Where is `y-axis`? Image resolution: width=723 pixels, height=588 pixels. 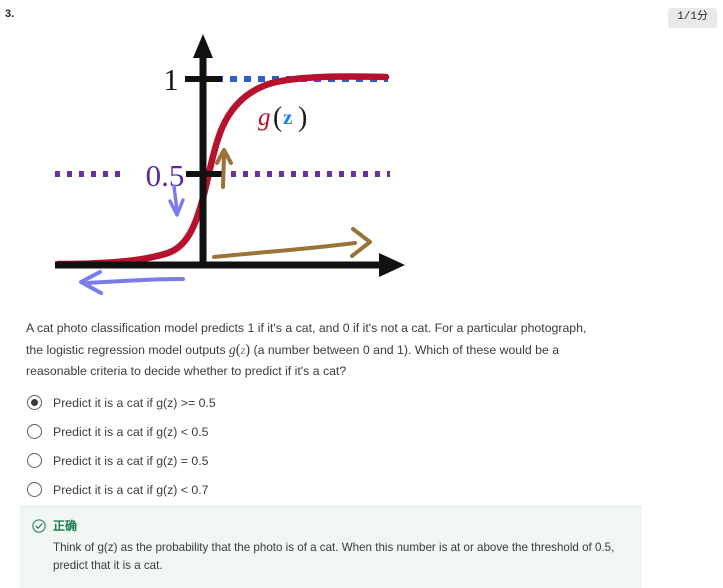 y-axis is located at coordinates (203, 151).